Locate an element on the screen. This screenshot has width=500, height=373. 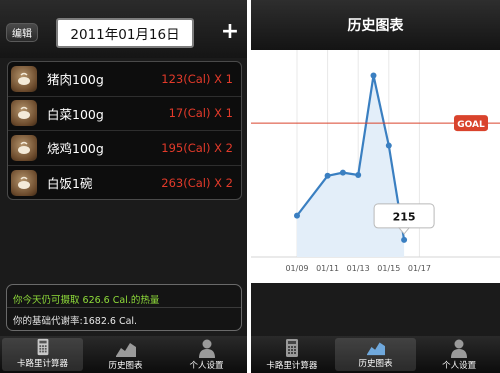
x-tick-label: 01/15 is located at coordinates (388, 268).